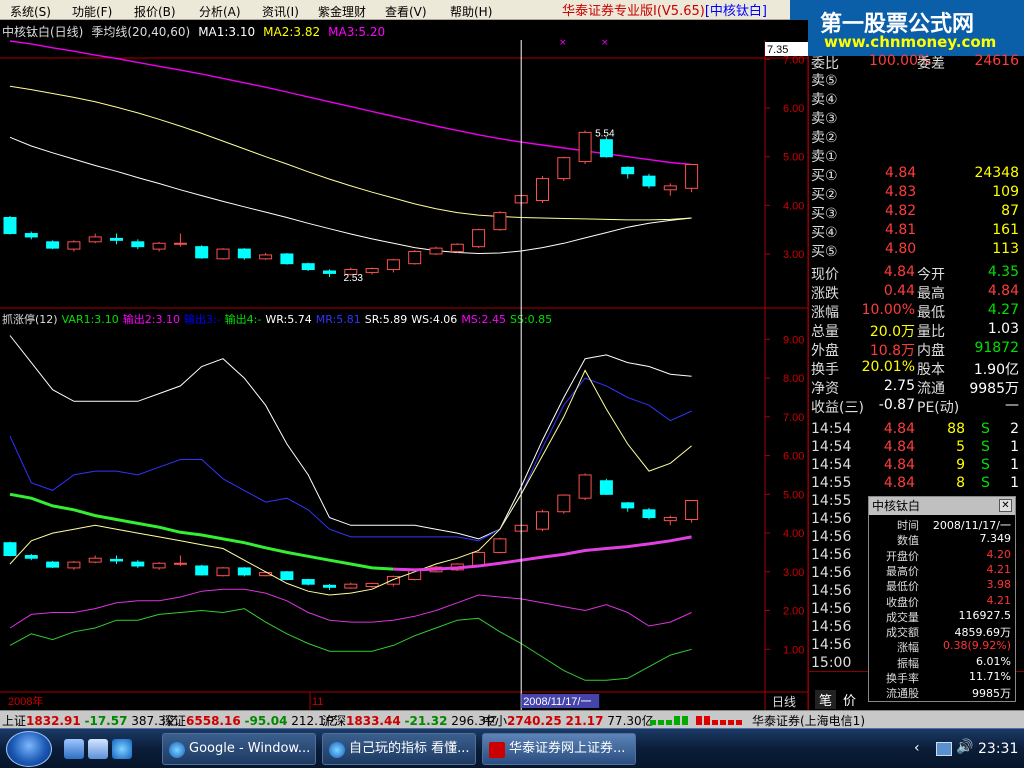 This screenshot has height=768, width=1024. I want to click on index-sme: 中小2740.25 21.17 77.30亿, so click(568, 720).